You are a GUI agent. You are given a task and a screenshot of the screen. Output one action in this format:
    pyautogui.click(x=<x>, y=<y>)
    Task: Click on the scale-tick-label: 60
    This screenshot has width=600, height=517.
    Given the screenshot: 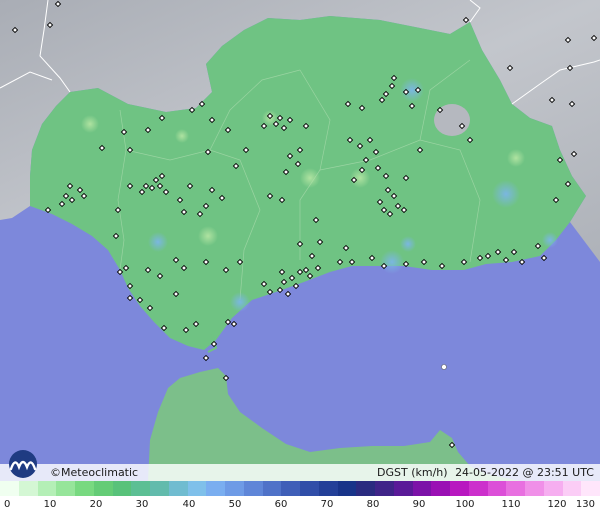 What is the action you would take?
    pyautogui.click(x=281, y=504)
    